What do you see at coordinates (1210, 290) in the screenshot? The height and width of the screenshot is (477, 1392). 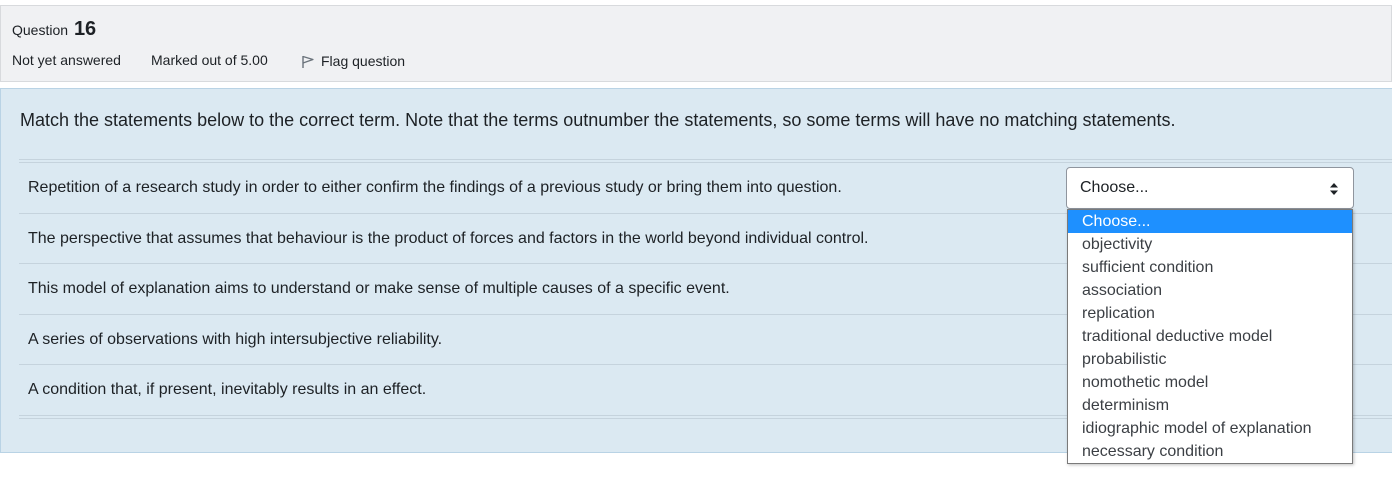 I see `dropdown-option: association` at bounding box center [1210, 290].